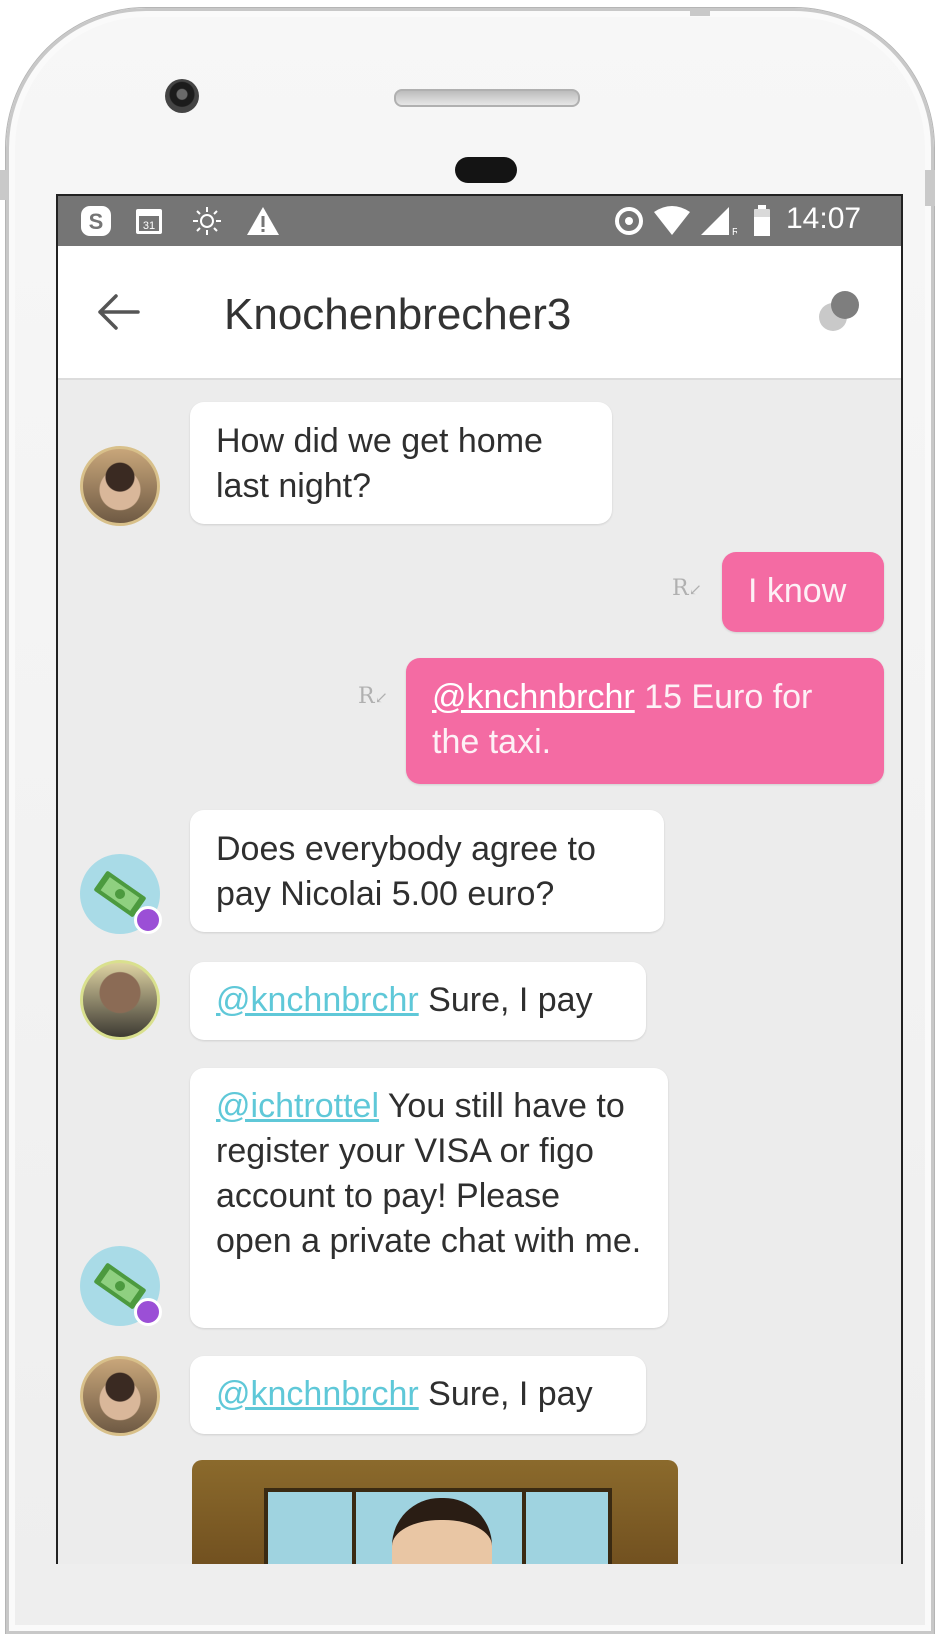 This screenshot has width=936, height=1634. I want to click on cell-signal-icon: R, so click(718, 221).